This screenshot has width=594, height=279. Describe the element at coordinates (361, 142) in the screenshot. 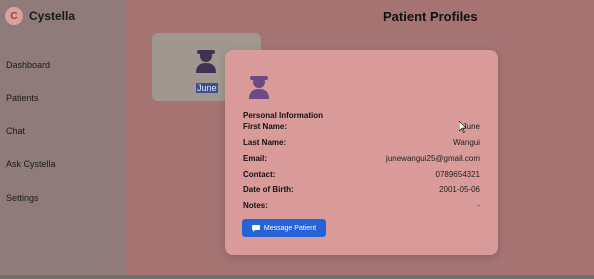

I see `field-last-name: Last Name: Wangui` at that location.